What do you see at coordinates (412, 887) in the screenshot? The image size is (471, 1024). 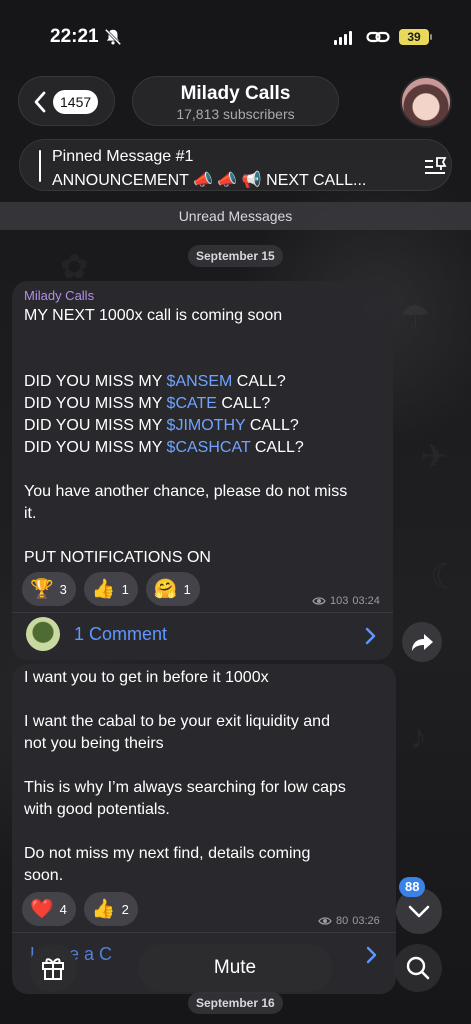 I see `unread-mentions-badge: 88` at bounding box center [412, 887].